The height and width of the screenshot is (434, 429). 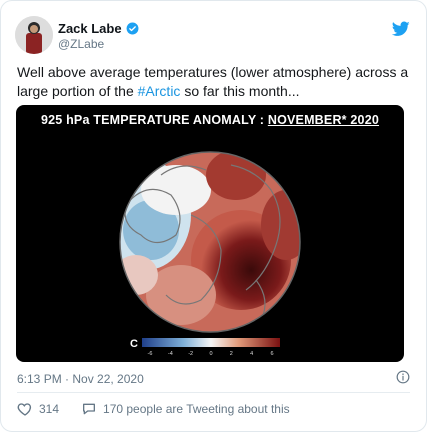 I want to click on colorbar-tick-label: 0, so click(x=210, y=354).